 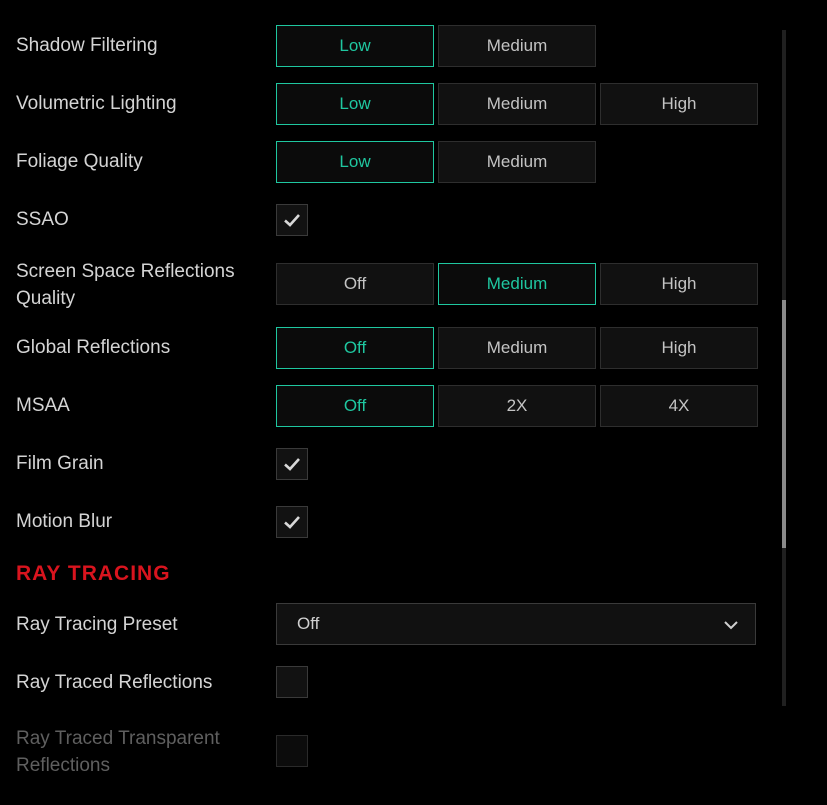 I want to click on setting-row-volumetric-lighting: Volumetric Lighting Low Medium High, so click(x=390, y=104).